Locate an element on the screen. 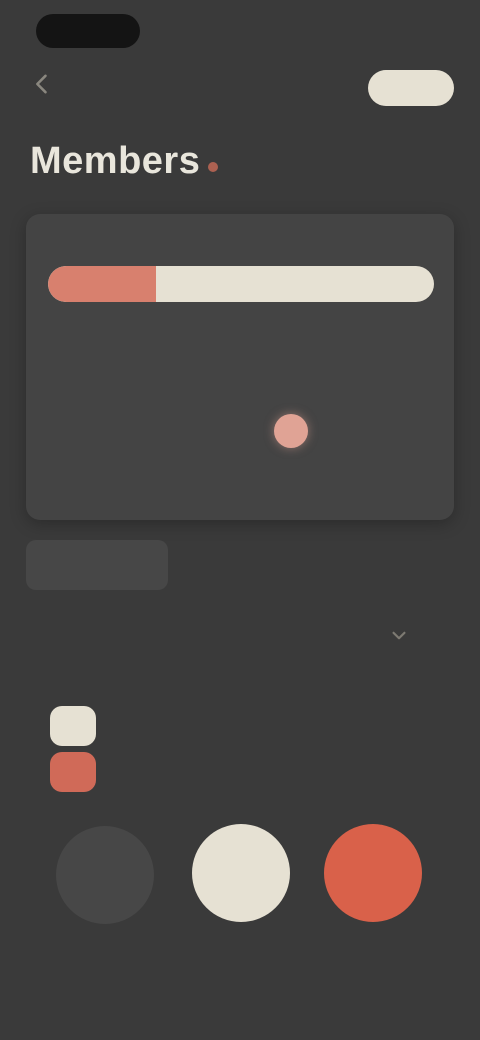 This screenshot has height=1040, width=480. segmented-tabs is located at coordinates (240, 565).